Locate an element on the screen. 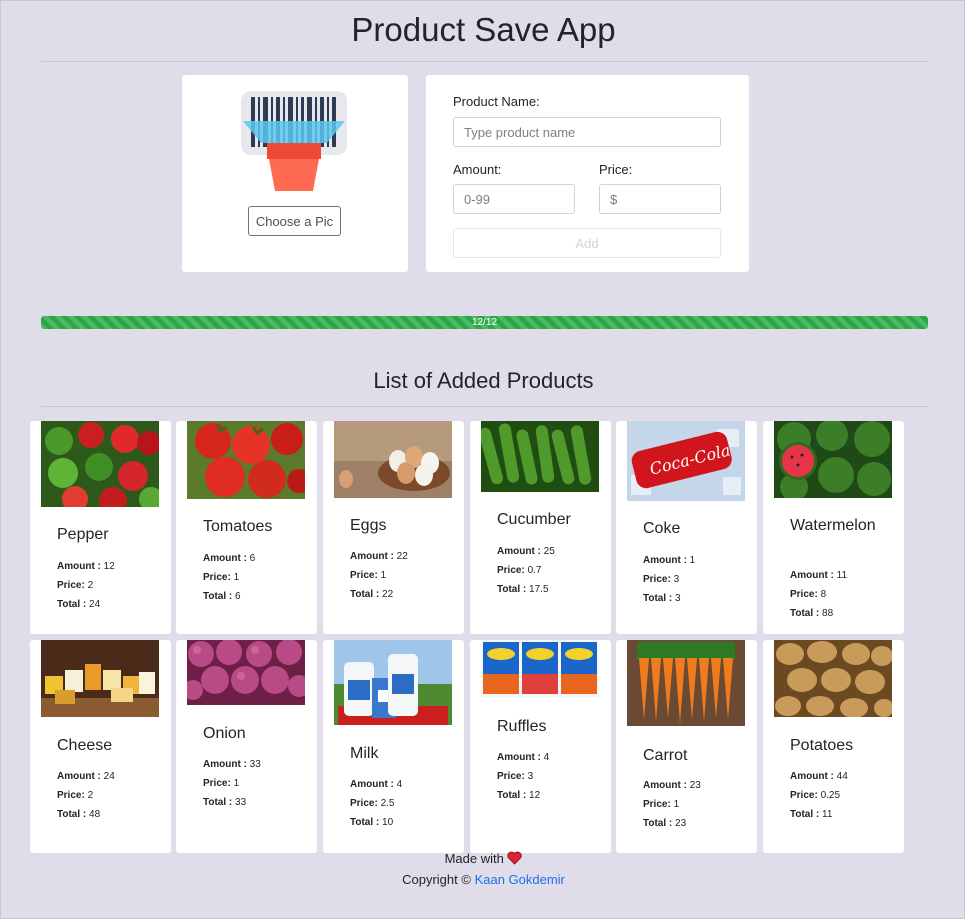 The image size is (965, 919). product-total: Total : 22 is located at coordinates (372, 594).